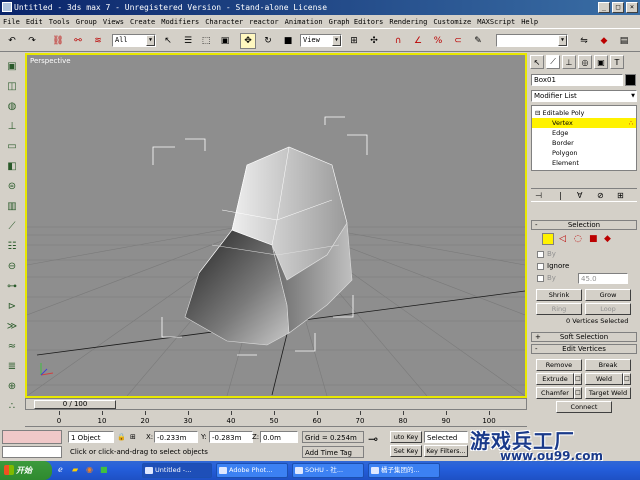 This screenshot has height=480, width=640. Describe the element at coordinates (584, 153) in the screenshot. I see `stack-item-polygon: Polygon` at that location.